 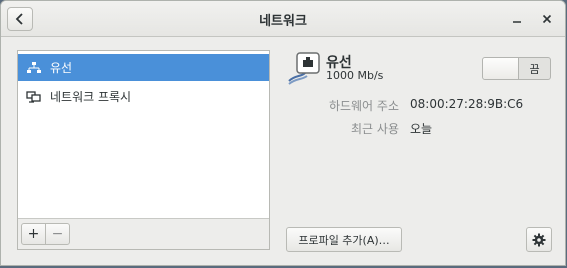 I want to click on sidebar-item-label: 유선, so click(x=61, y=68).